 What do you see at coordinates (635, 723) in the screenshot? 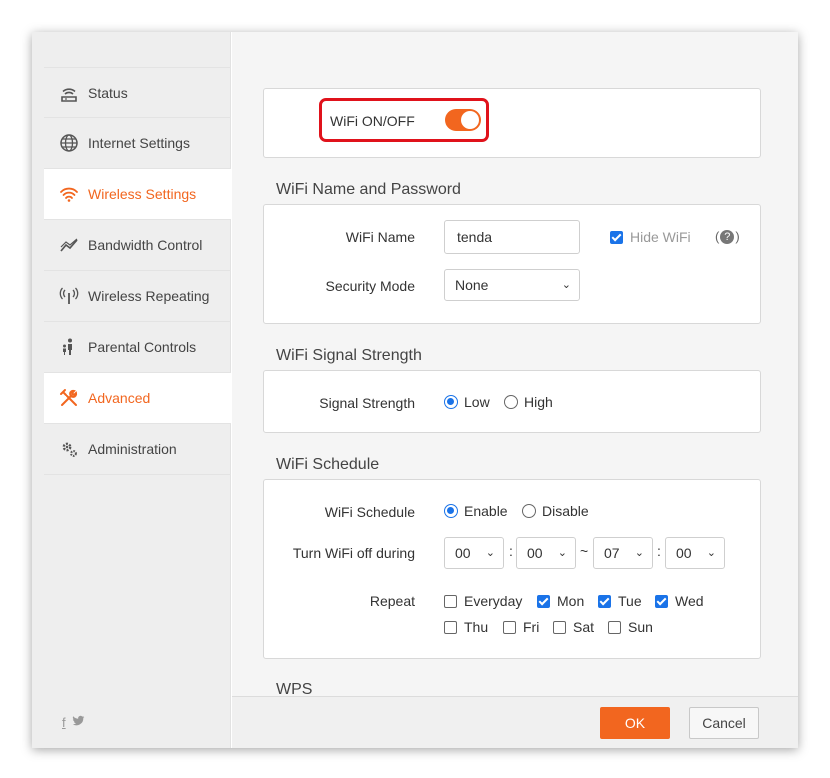
I see `ok-button: OK` at bounding box center [635, 723].